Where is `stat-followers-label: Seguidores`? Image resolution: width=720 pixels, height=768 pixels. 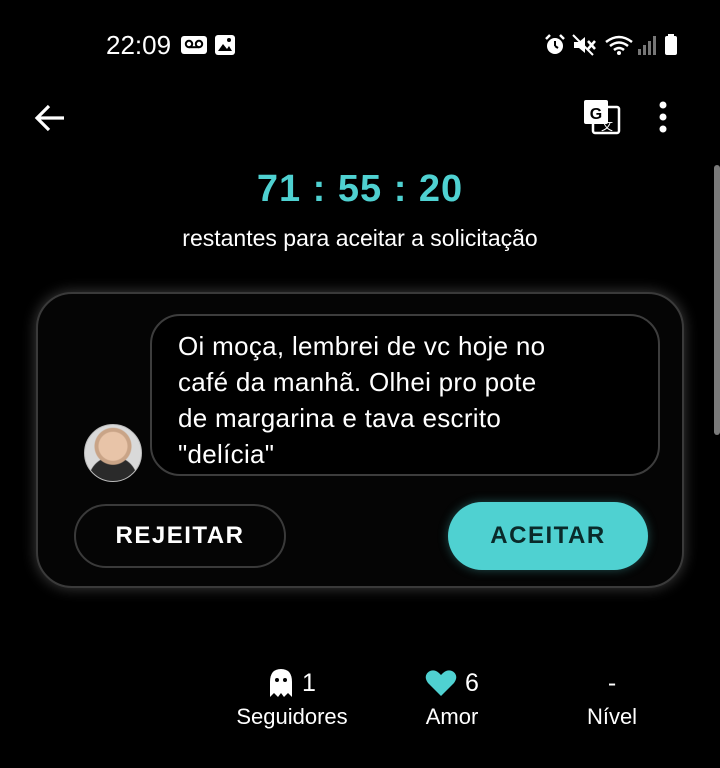
stat-followers-label: Seguidores is located at coordinates (292, 716).